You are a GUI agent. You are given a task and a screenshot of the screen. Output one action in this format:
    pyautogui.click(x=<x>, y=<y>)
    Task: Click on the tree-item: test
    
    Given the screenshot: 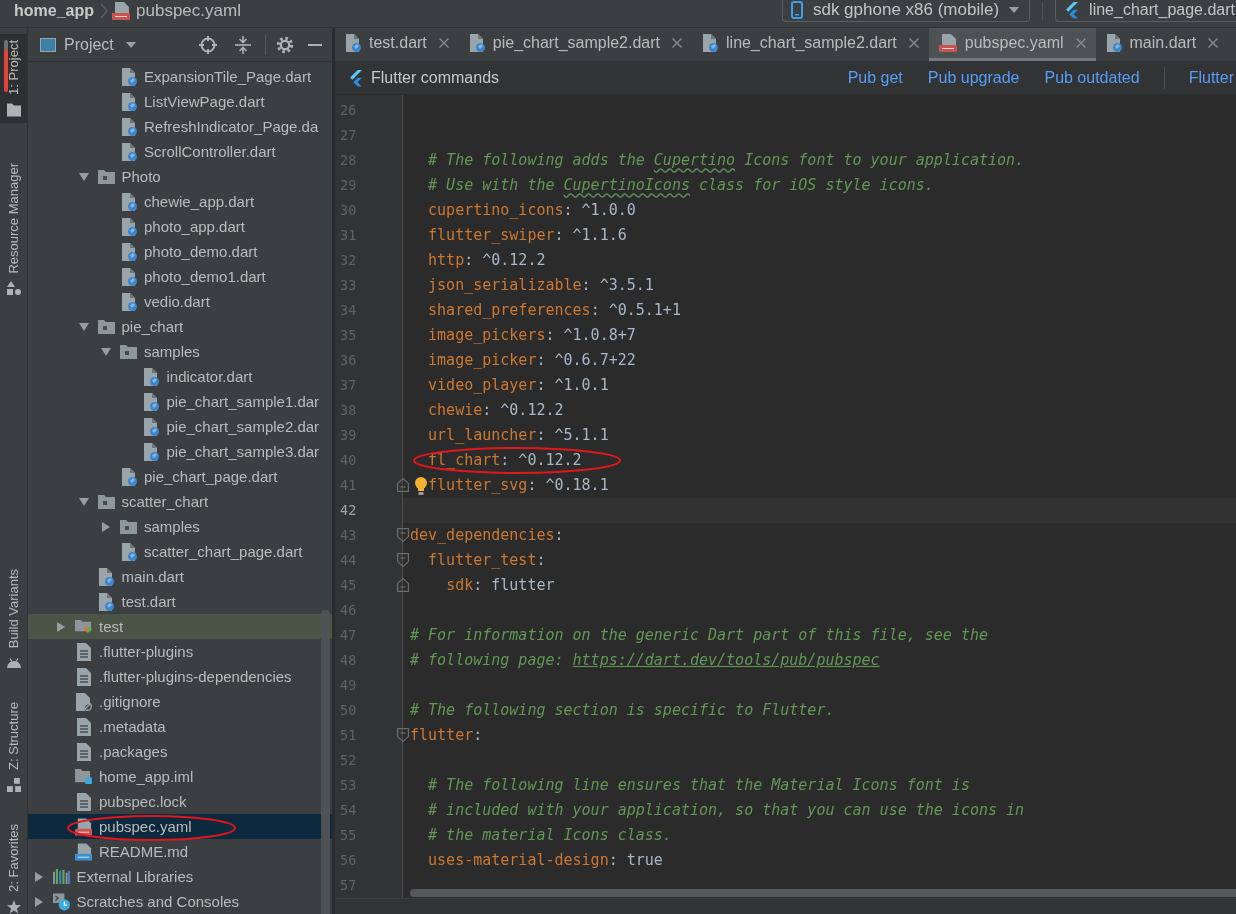 What is the action you would take?
    pyautogui.click(x=180, y=626)
    